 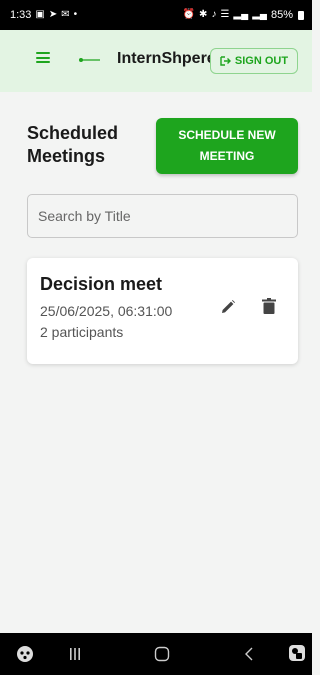 I want to click on status-bar-left: 1:33 ▣ ➤ ✉ •, so click(x=43, y=15).